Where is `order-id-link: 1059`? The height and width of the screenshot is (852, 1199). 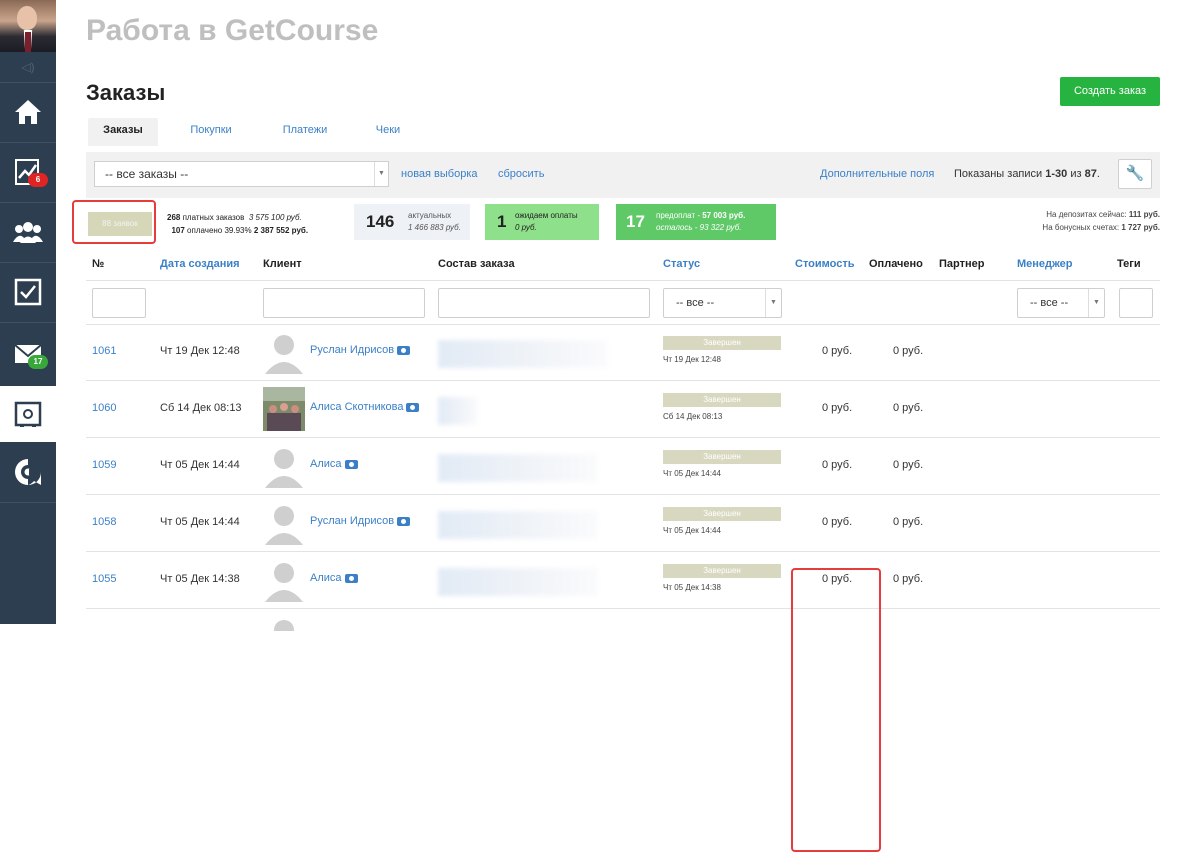
order-id-link: 1059 is located at coordinates (104, 465).